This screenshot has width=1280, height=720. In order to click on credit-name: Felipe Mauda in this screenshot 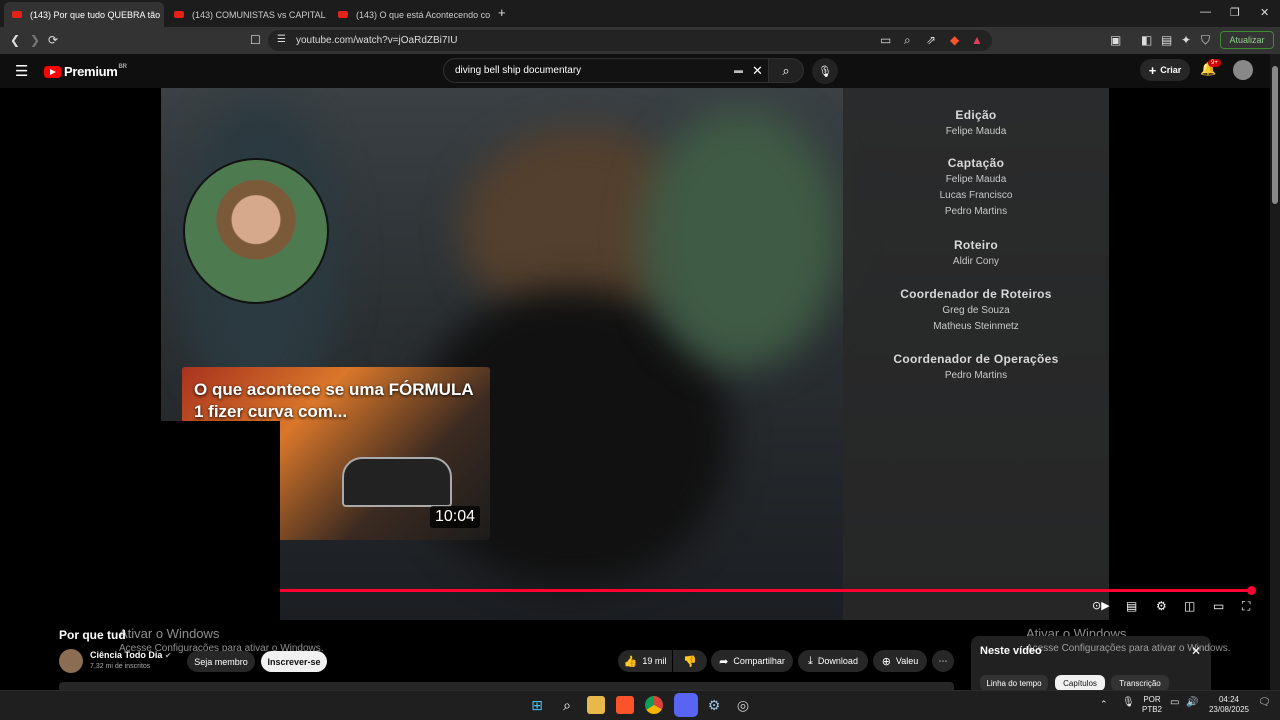, I will do `click(976, 131)`.